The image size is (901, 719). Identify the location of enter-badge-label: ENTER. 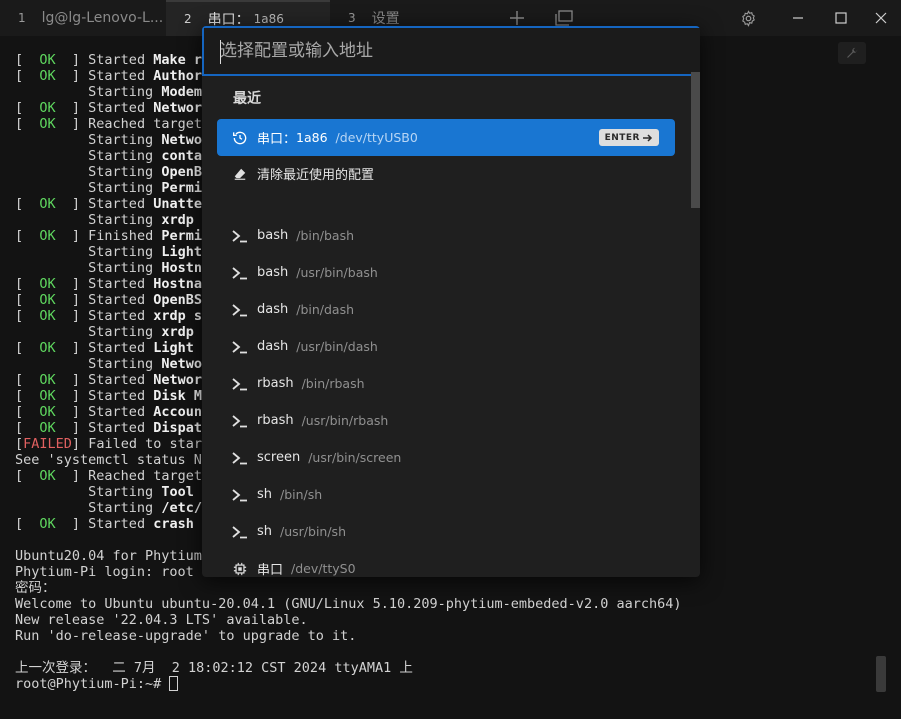
(622, 137).